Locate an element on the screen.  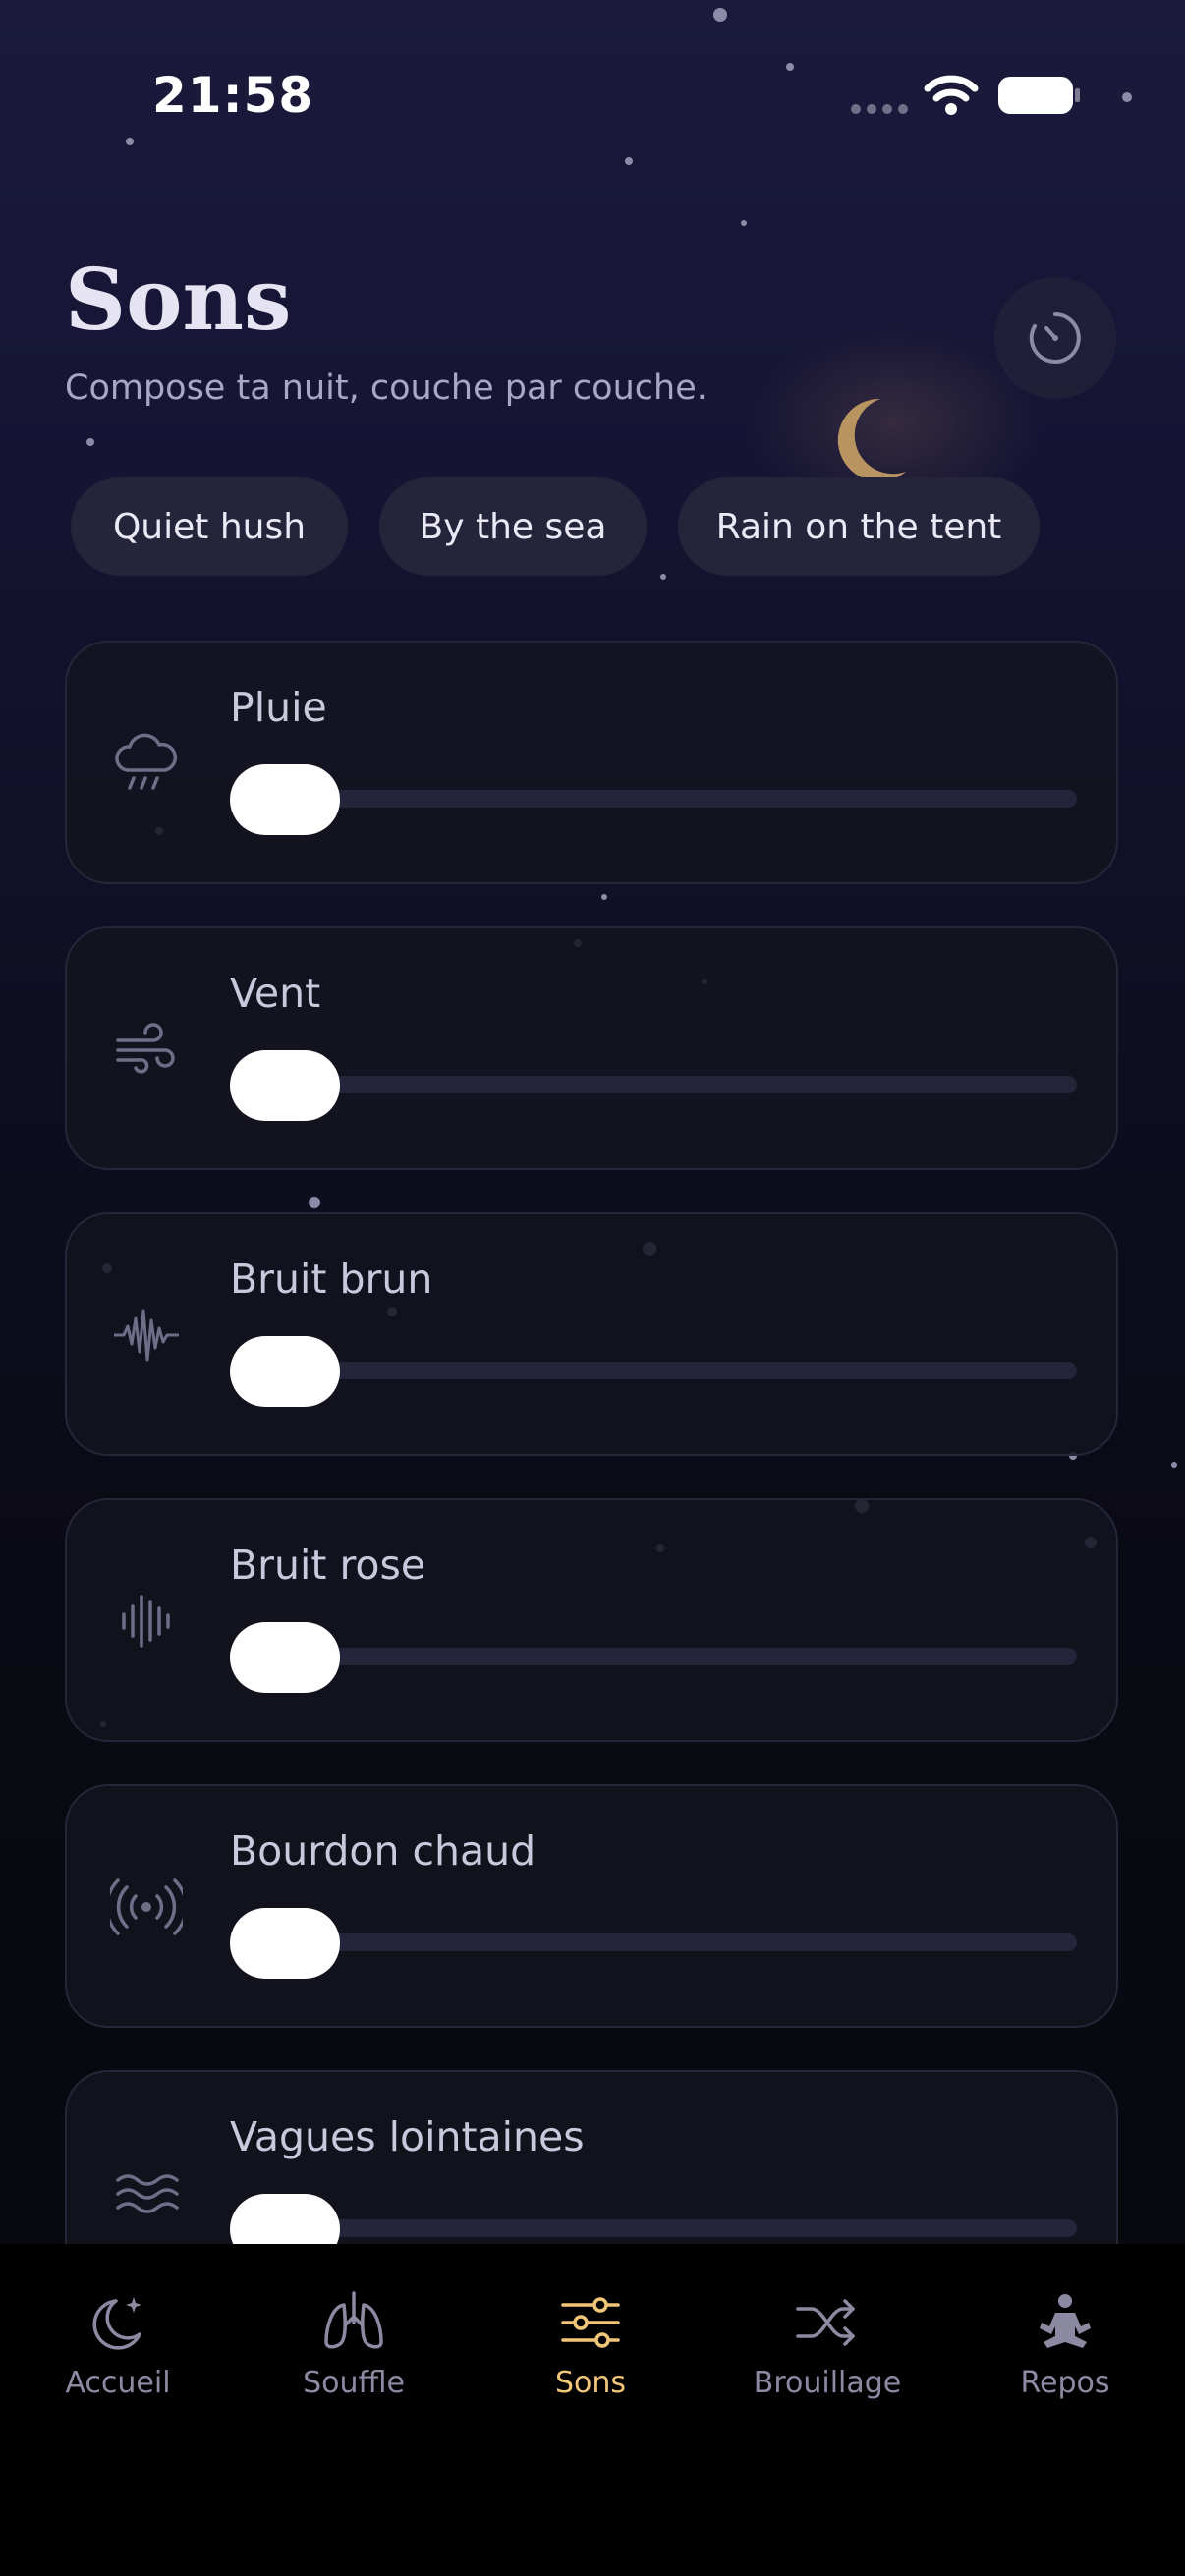
meditation-icon is located at coordinates (1065, 2321).